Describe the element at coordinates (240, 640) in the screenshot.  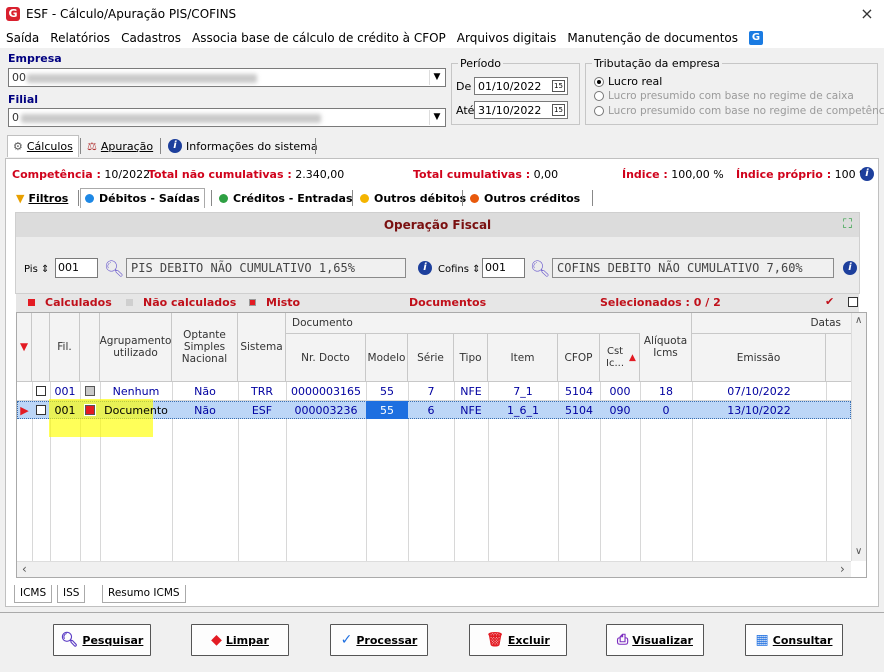
I see `limpar-button: ◆ Limpar` at that location.